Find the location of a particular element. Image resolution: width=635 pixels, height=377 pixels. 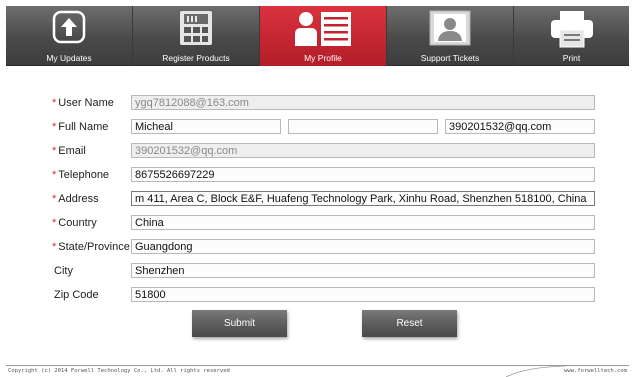

form-row-email: * Email 390201532@qq.com is located at coordinates (317, 152).